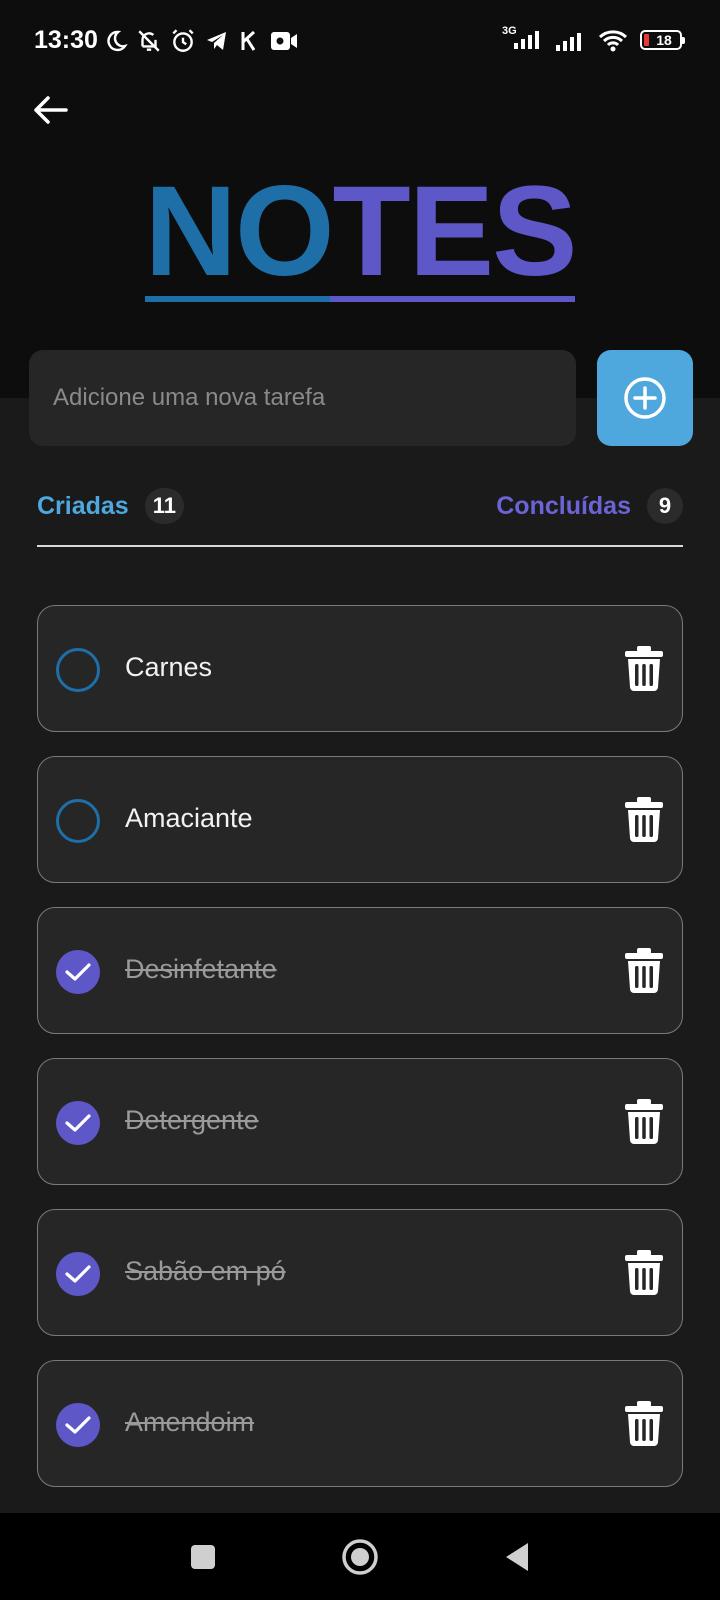  What do you see at coordinates (563, 505) in the screenshot?
I see `done-label: Concluídas` at bounding box center [563, 505].